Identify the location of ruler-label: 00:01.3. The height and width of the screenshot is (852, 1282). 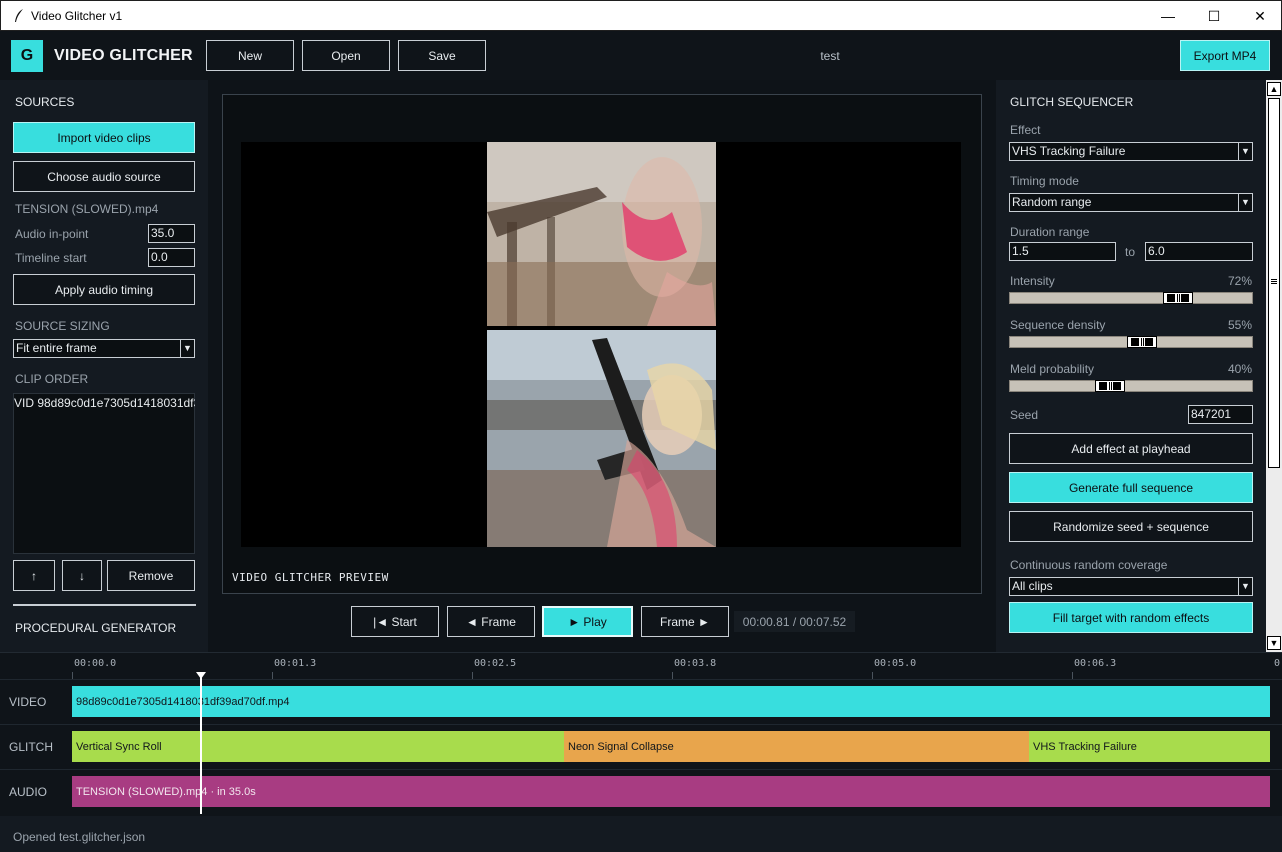
(295, 663).